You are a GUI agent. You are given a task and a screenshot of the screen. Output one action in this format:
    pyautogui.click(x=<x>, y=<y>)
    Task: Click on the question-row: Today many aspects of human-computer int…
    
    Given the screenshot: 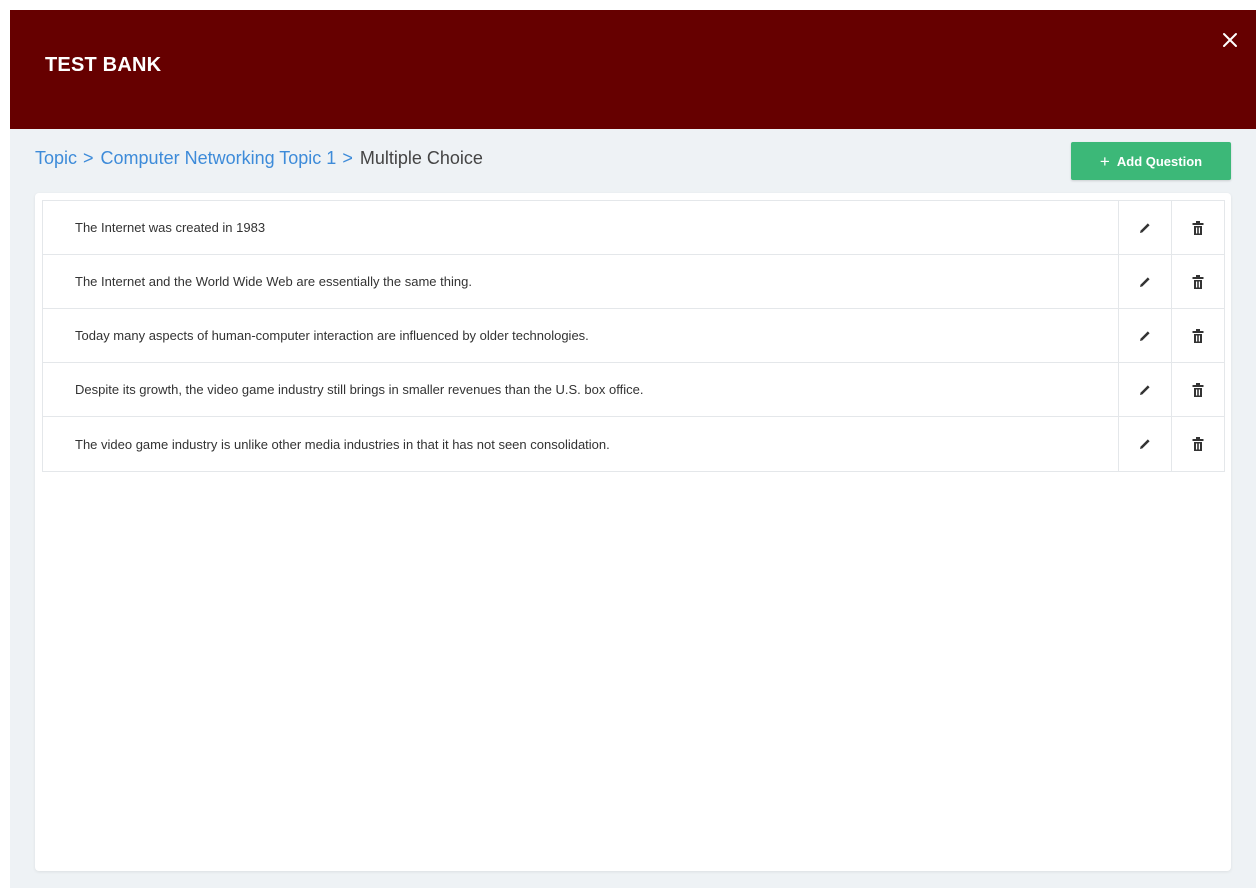 What is the action you would take?
    pyautogui.click(x=633, y=336)
    